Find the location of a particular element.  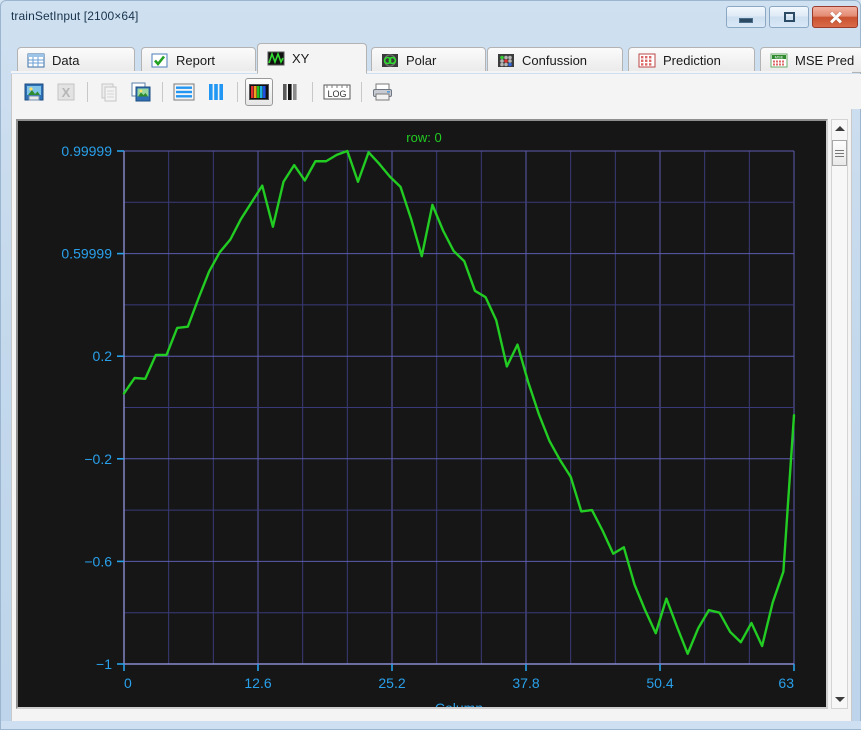

maximize-icon is located at coordinates (789, 17).